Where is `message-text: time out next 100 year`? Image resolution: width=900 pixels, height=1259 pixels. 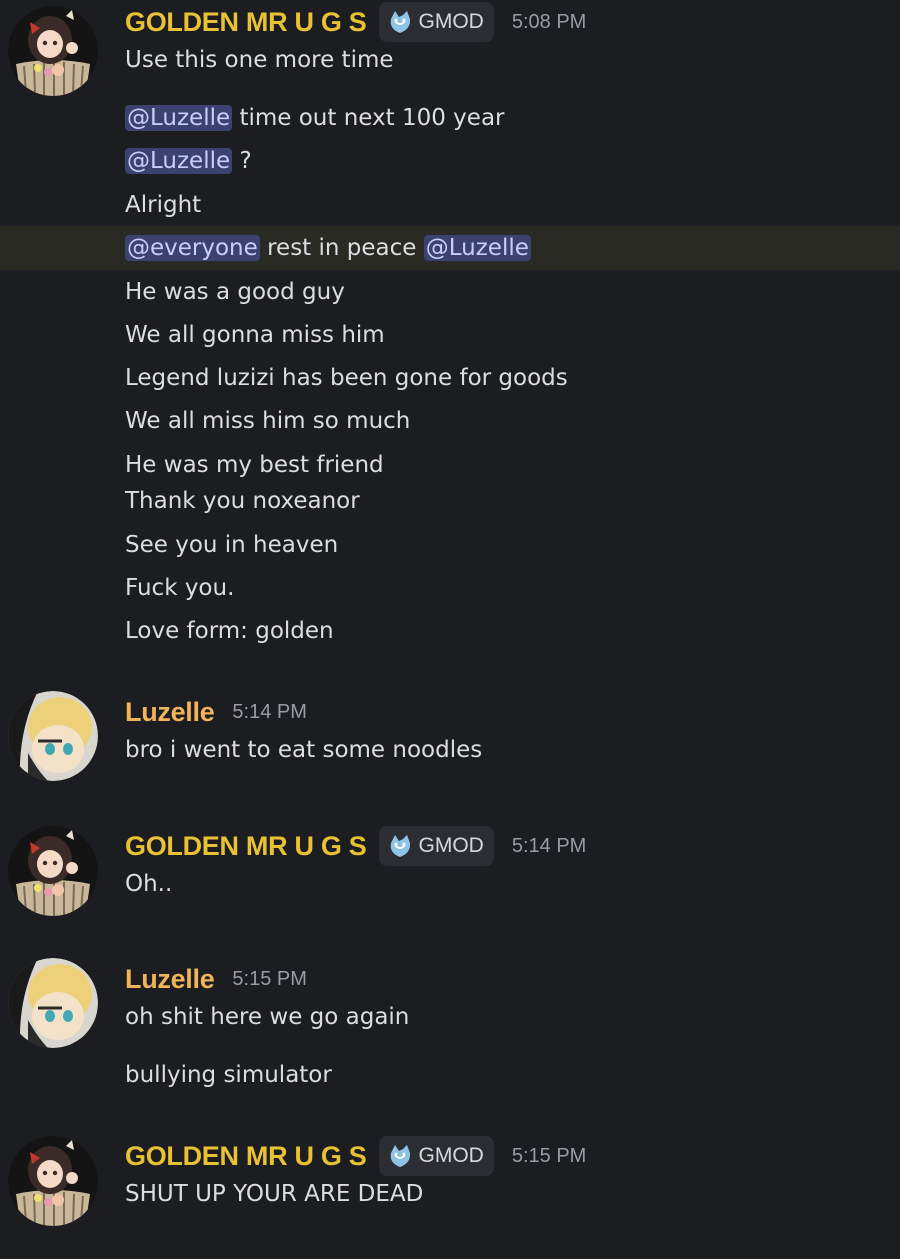
message-text: time out next 100 year is located at coordinates (368, 118).